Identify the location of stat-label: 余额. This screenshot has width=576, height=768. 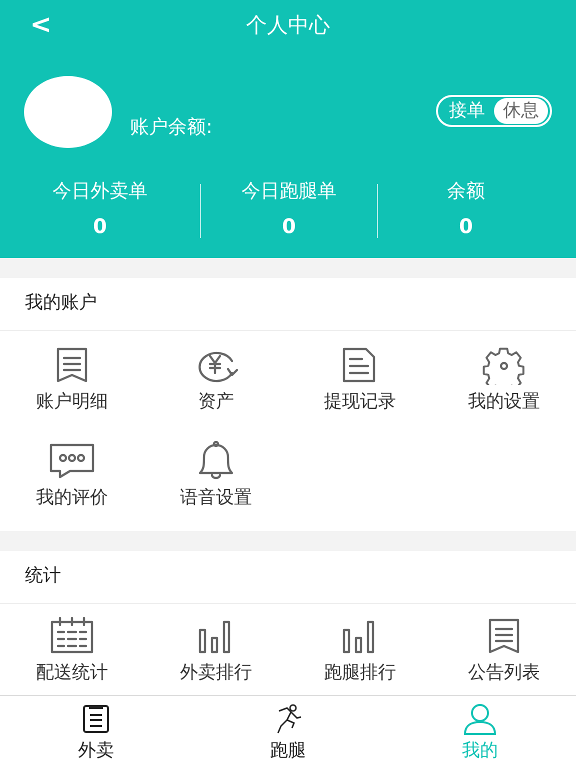
(466, 191).